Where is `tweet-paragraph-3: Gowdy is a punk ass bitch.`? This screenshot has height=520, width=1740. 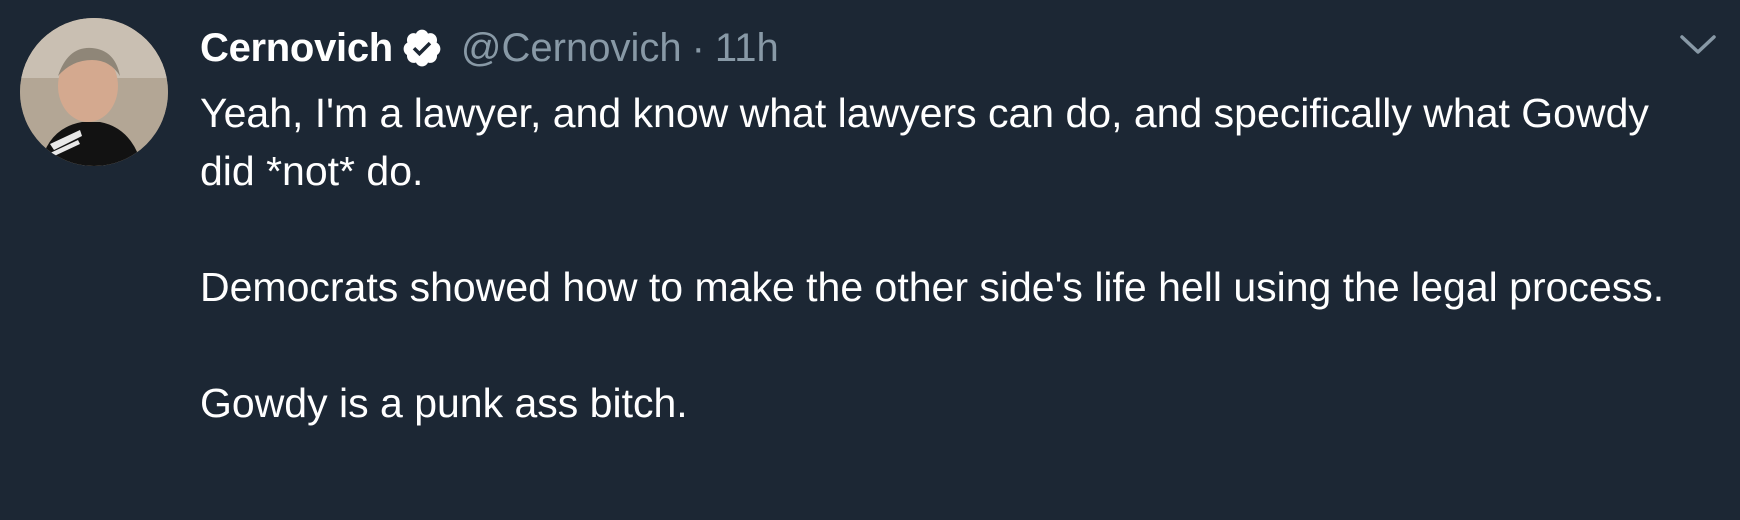
tweet-paragraph-3: Gowdy is a punk ass bitch. is located at coordinates (444, 403).